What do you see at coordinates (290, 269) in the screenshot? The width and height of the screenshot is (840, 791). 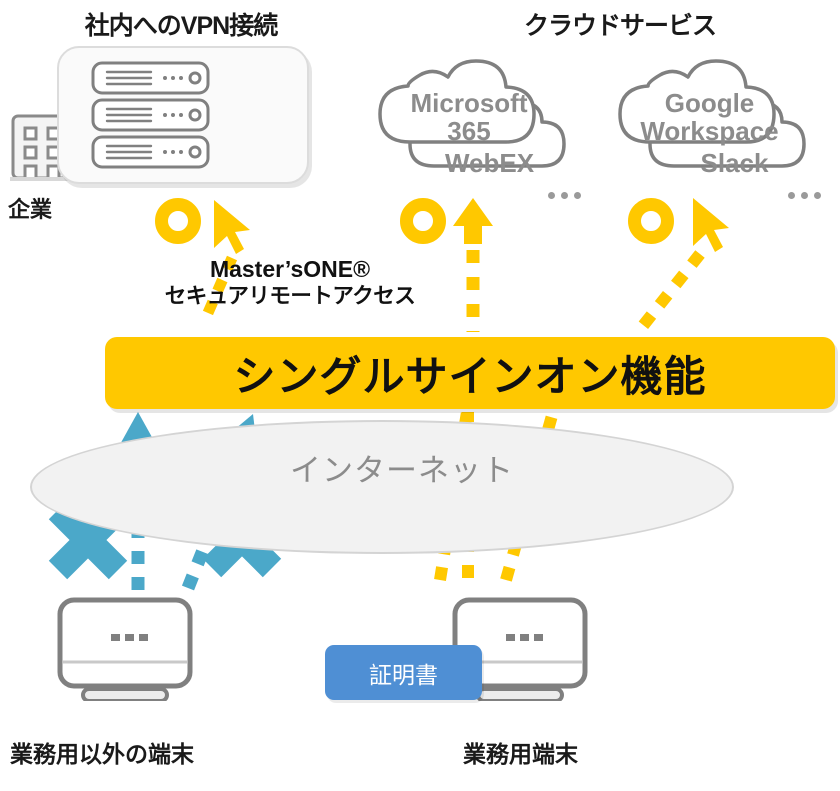 I see `brand-line-1: Master’sONE®` at bounding box center [290, 269].